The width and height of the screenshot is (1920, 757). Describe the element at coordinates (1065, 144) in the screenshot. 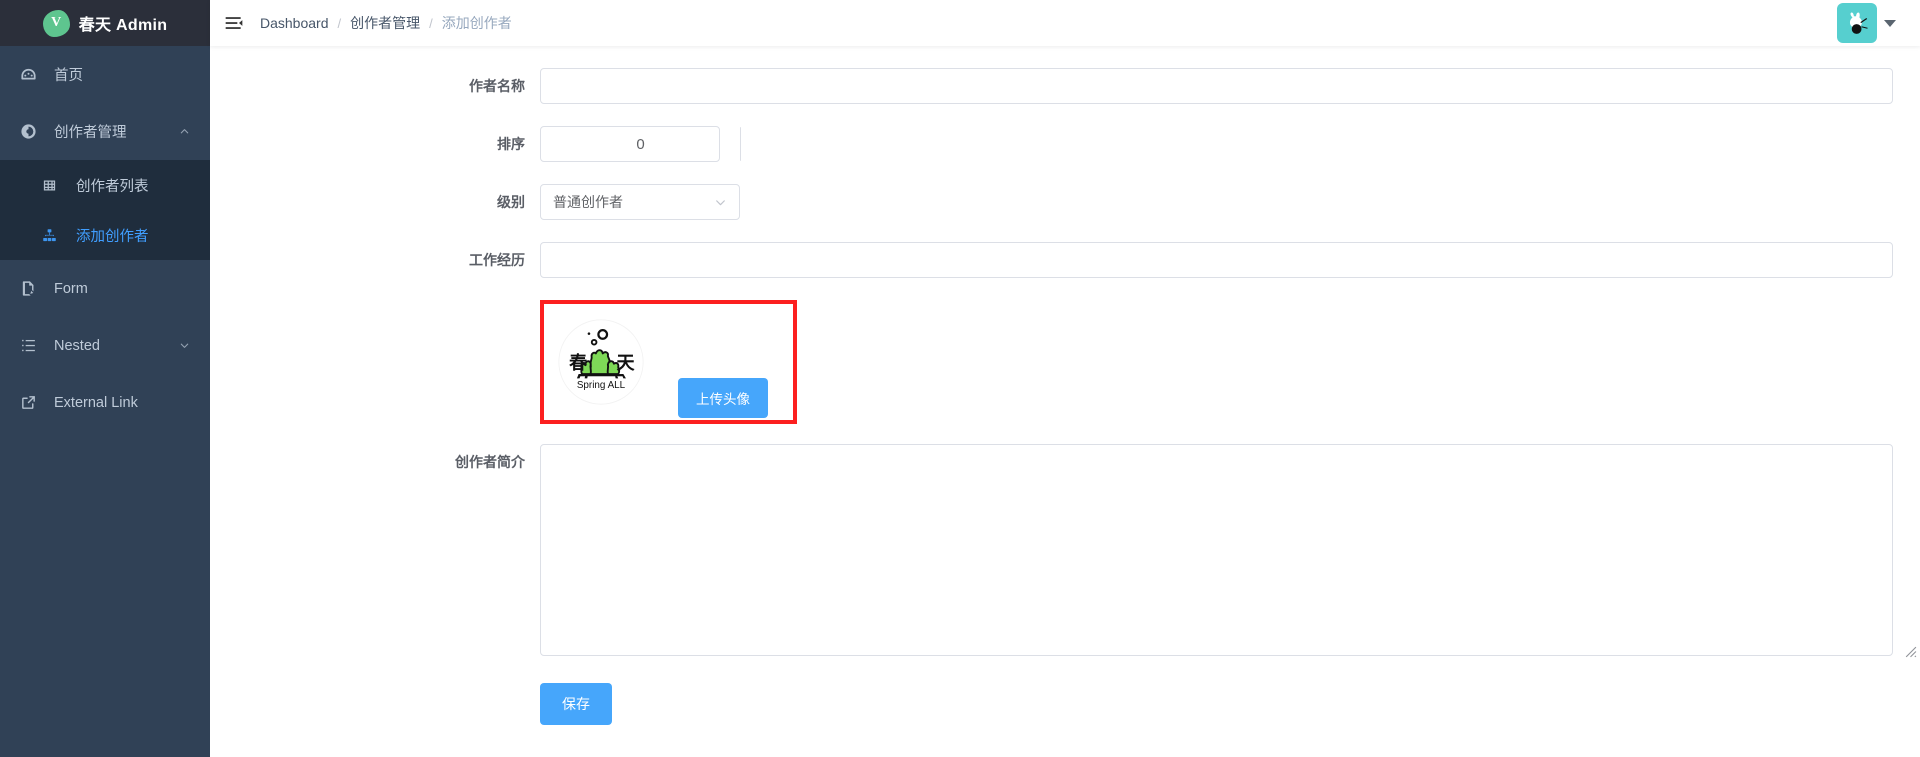

I see `form-row-sort-order: 排序` at that location.